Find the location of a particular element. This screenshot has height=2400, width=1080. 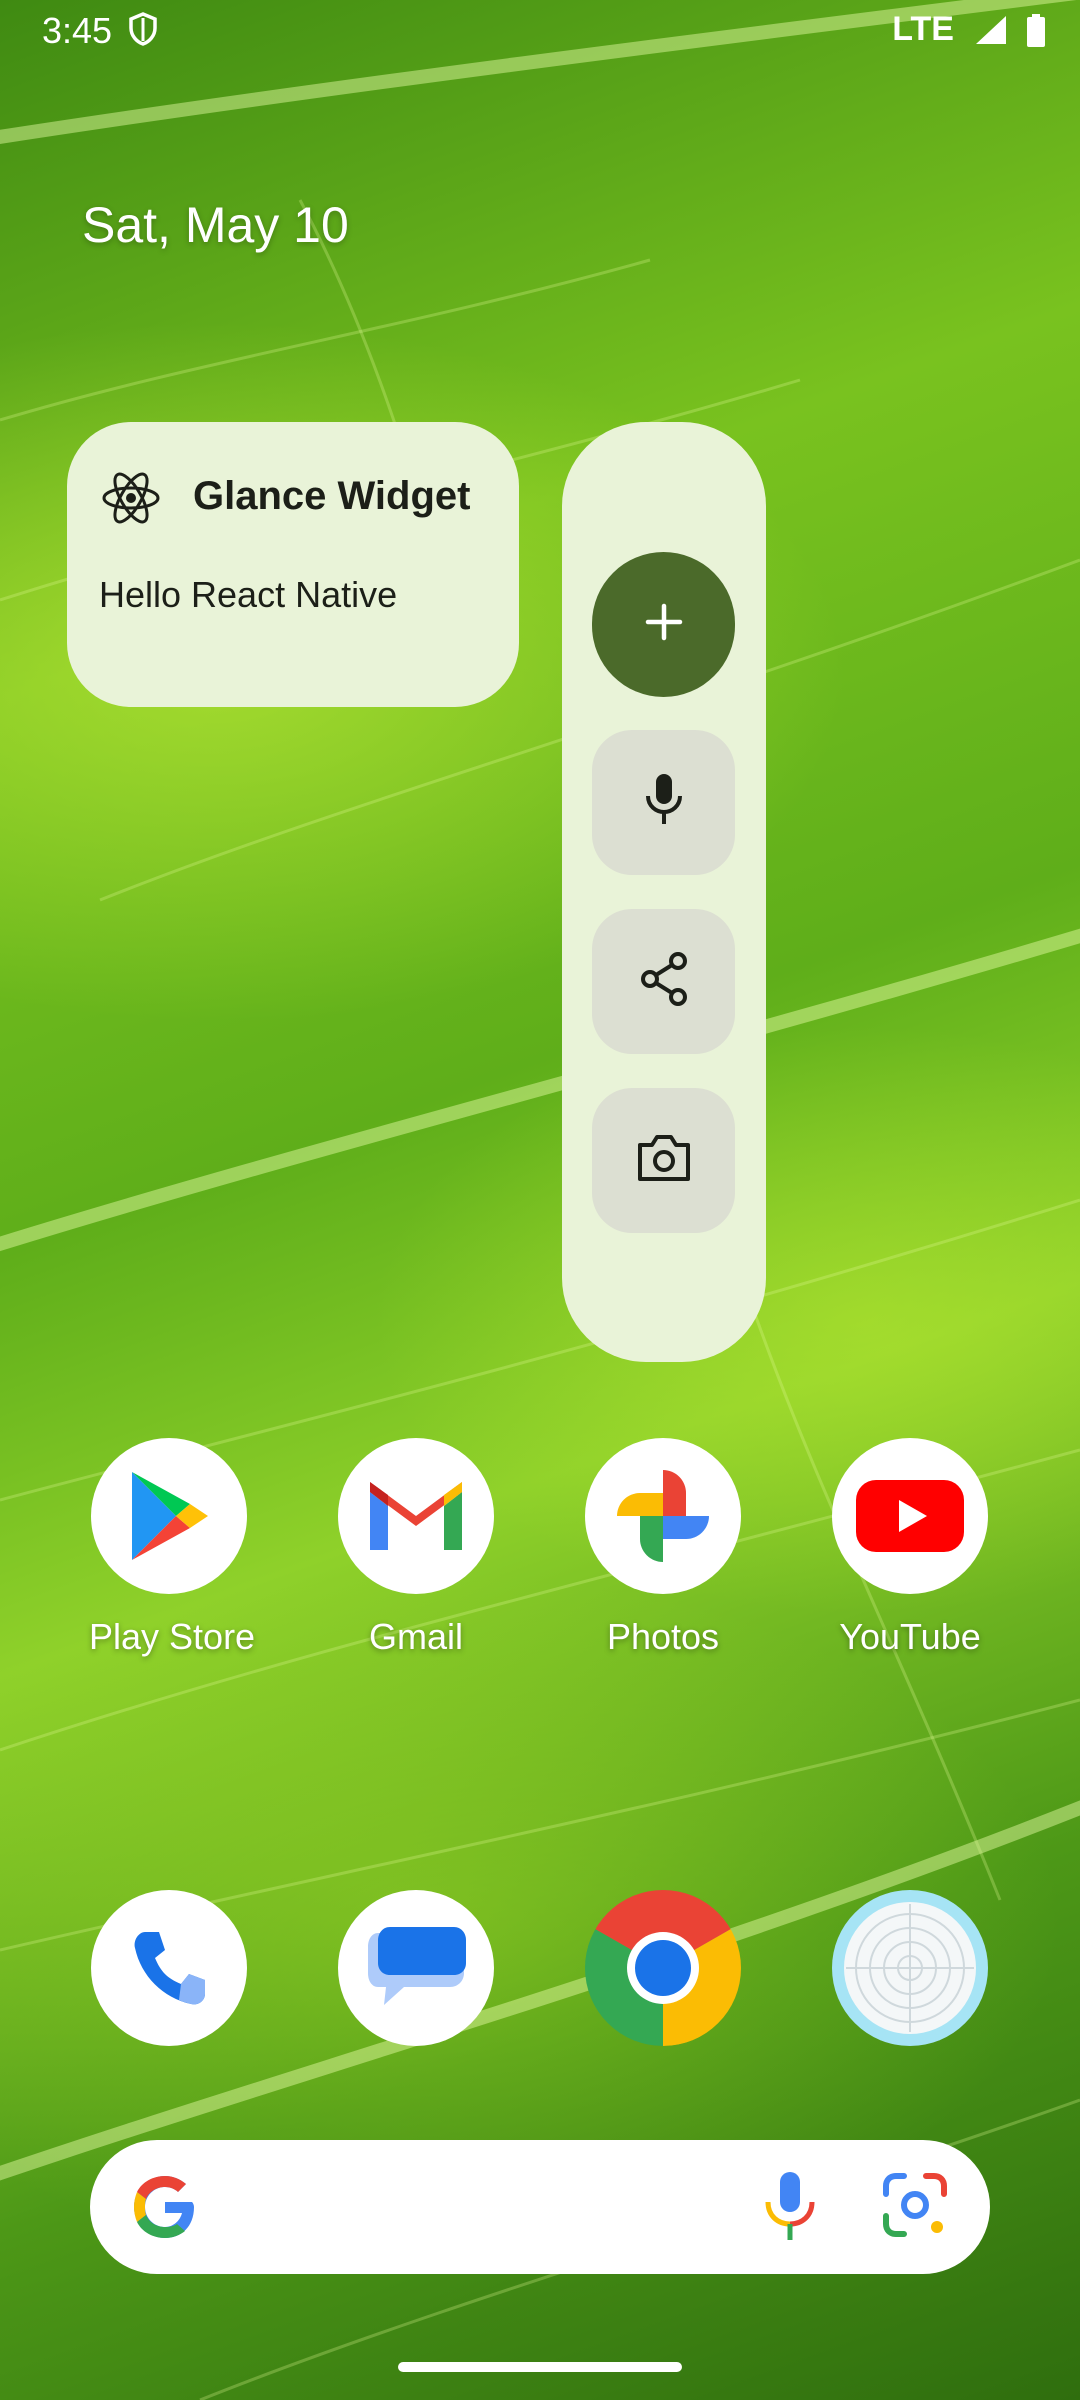

youtube-icon is located at coordinates (910, 1516).